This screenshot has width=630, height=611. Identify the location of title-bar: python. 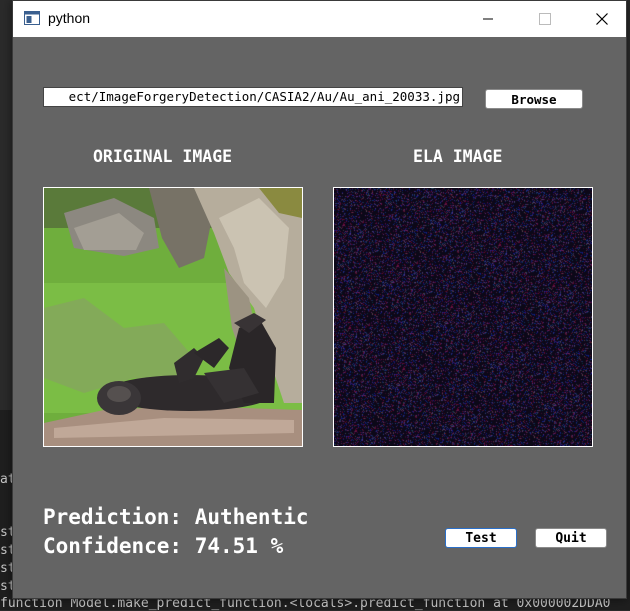
(319, 19).